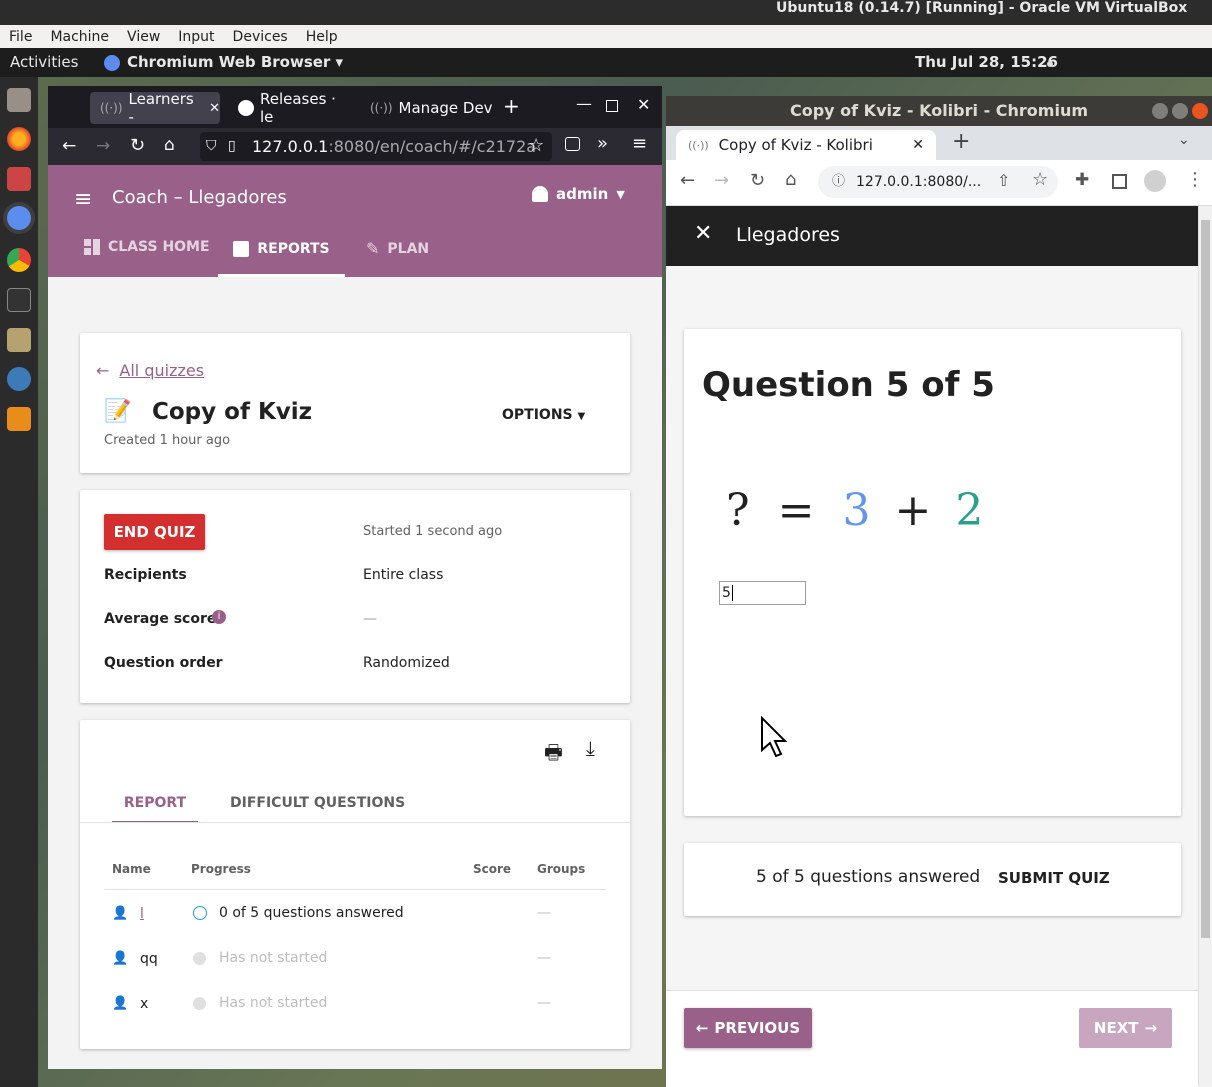 The height and width of the screenshot is (1087, 1212). I want to click on close-window-icon: ✕, so click(643, 104).